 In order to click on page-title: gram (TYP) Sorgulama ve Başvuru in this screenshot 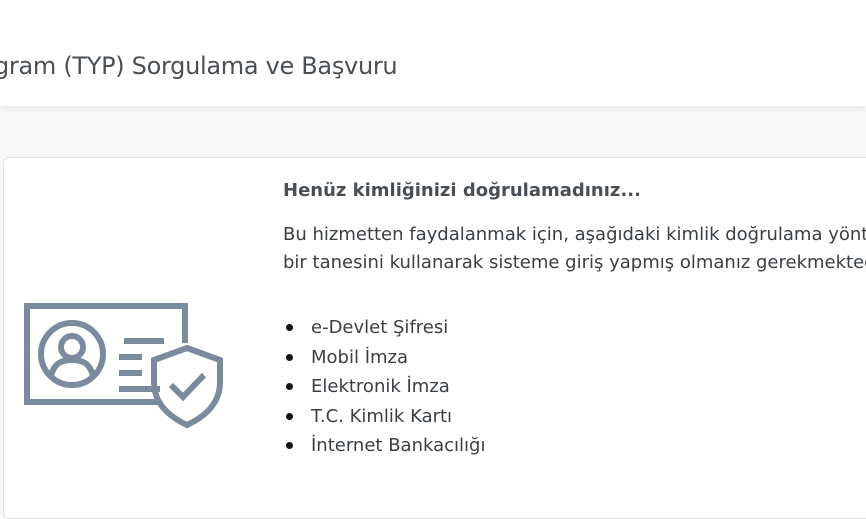, I will do `click(199, 66)`.